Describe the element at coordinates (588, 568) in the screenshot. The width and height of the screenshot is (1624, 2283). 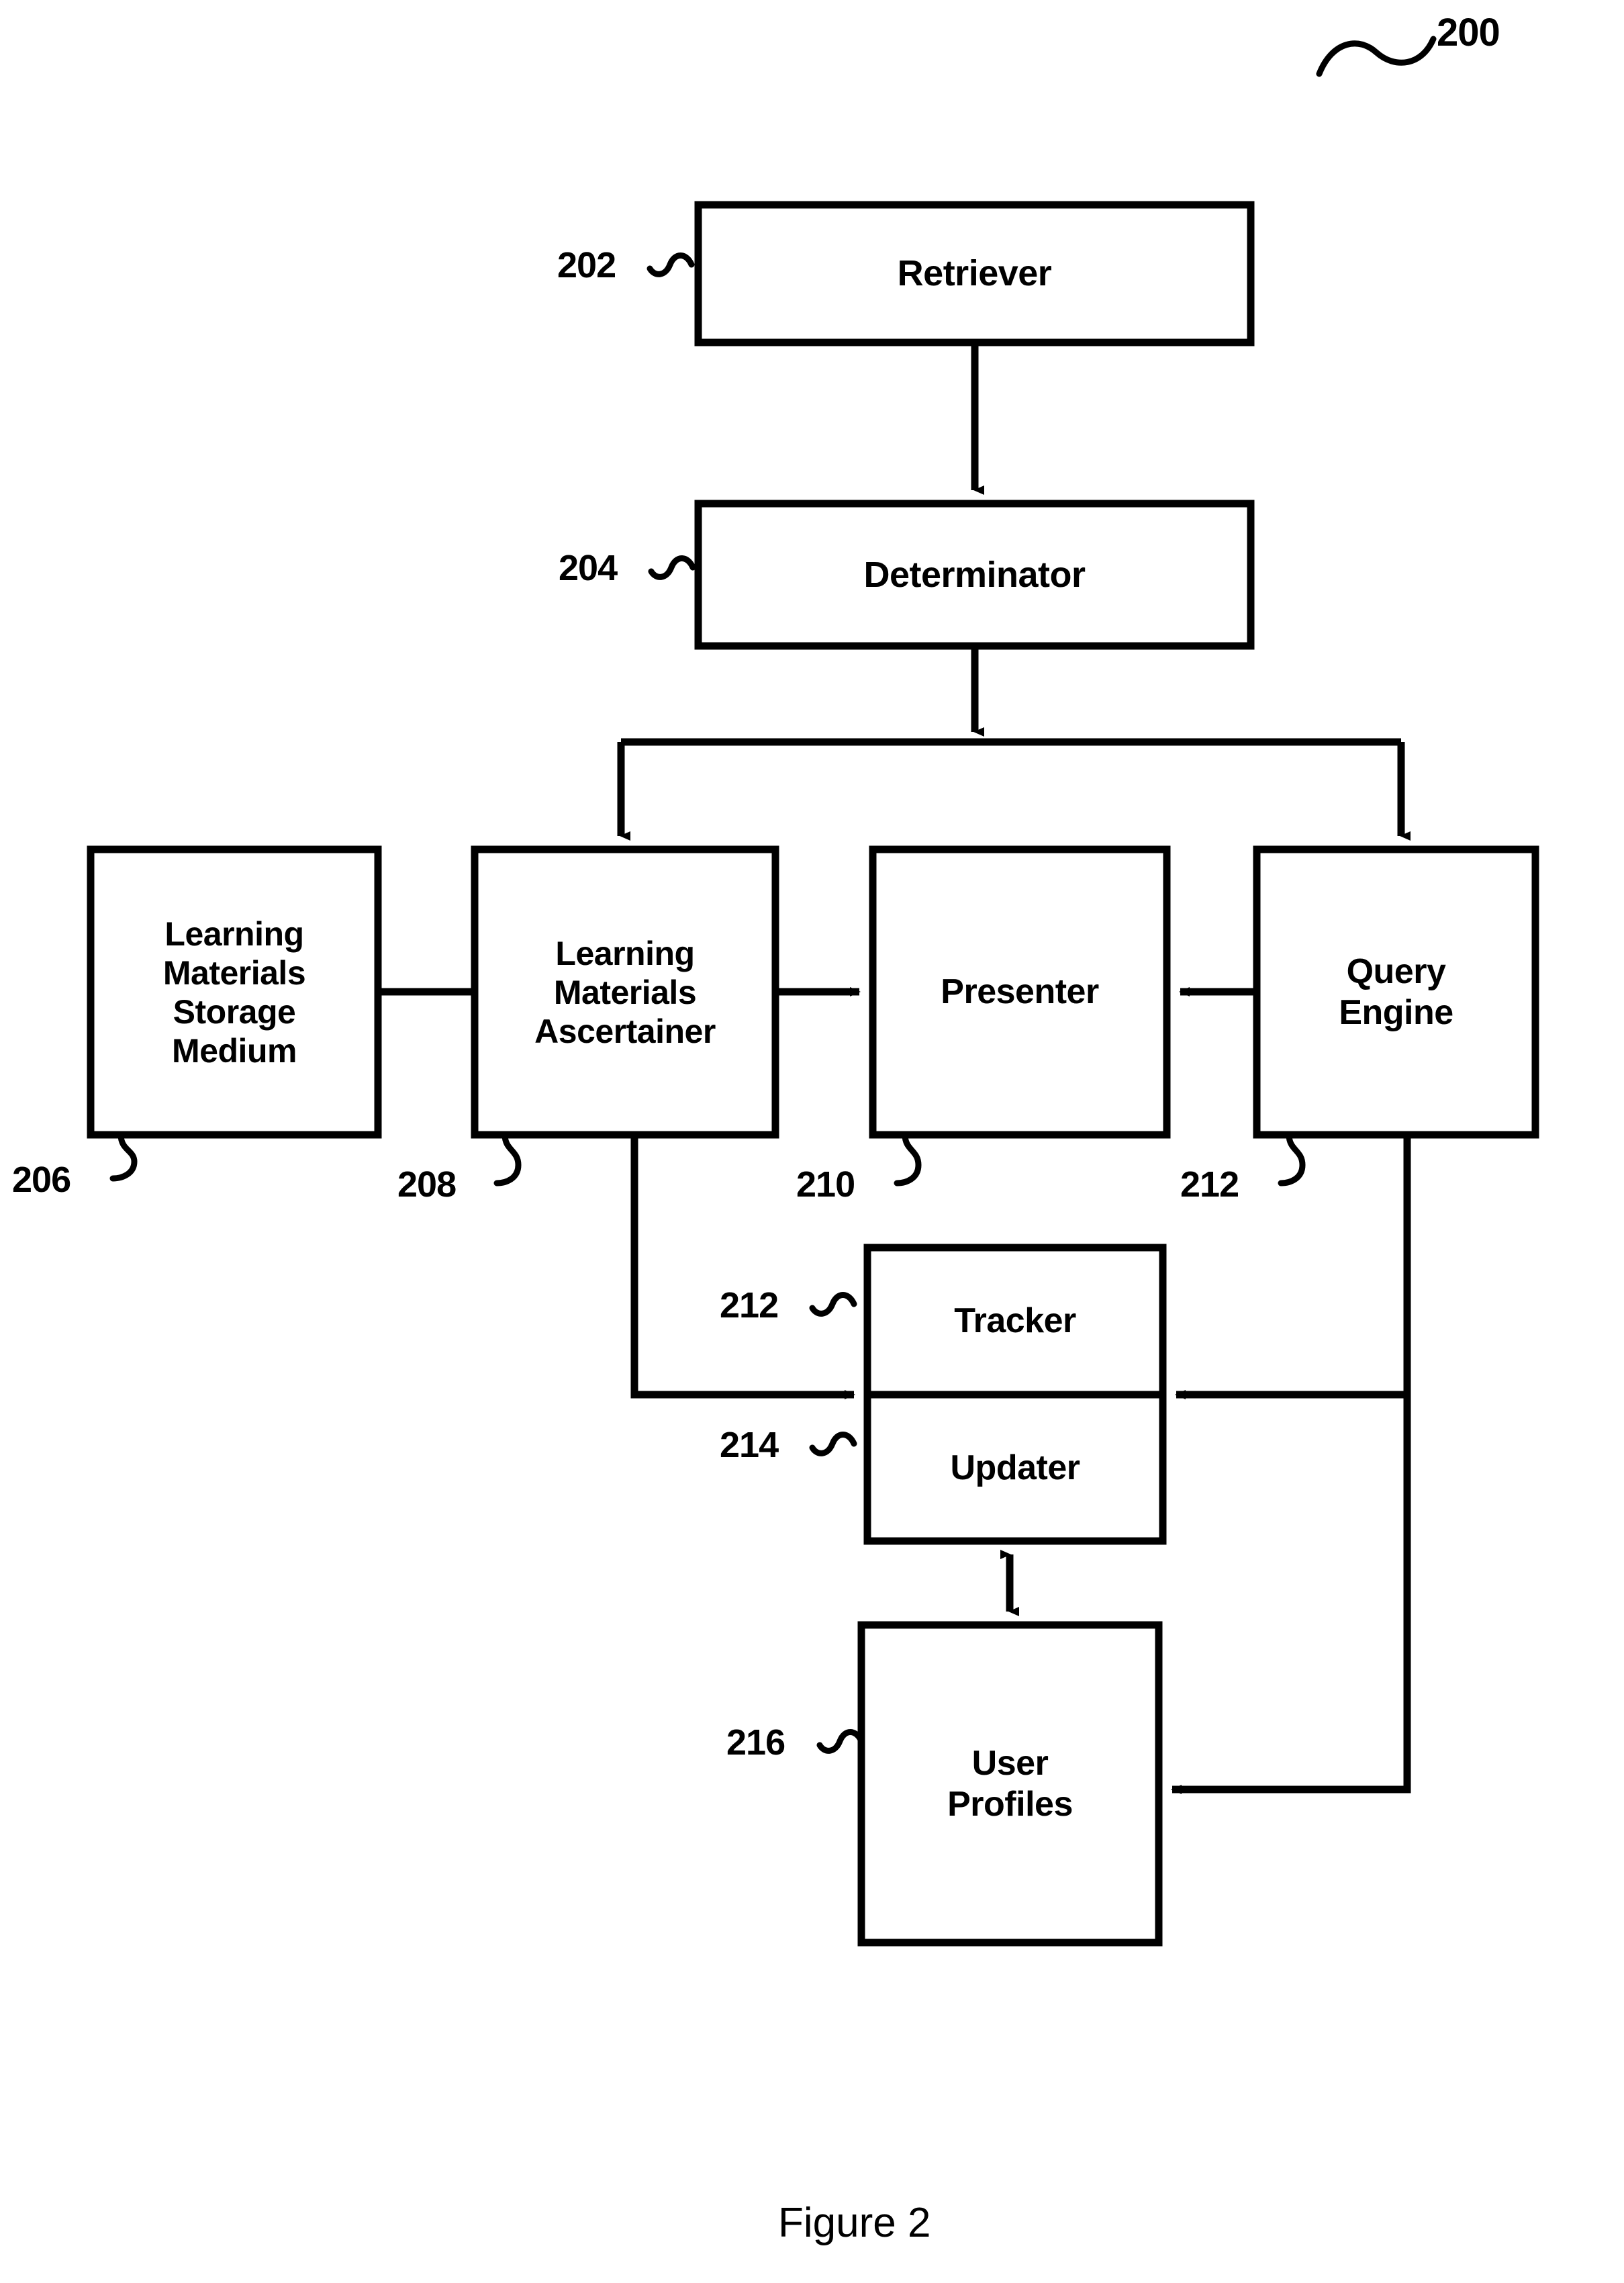
I see `ref-number-204: 204` at that location.